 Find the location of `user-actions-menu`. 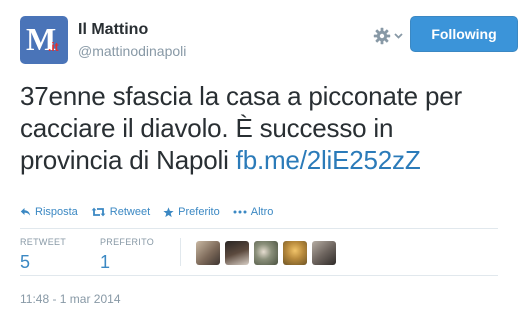

user-actions-menu is located at coordinates (390, 36).